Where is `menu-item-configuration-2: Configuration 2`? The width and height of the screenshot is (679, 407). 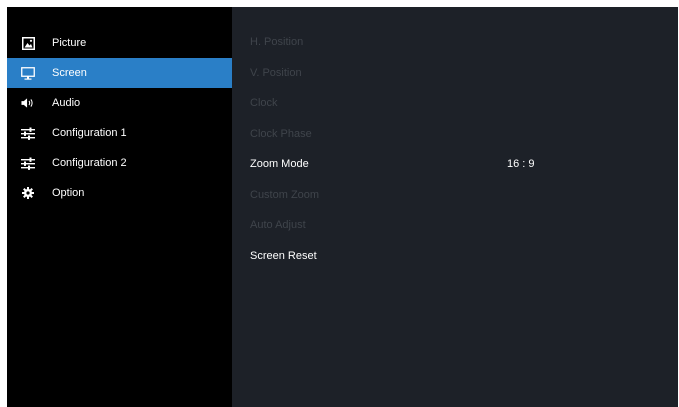
menu-item-configuration-2: Configuration 2 is located at coordinates (119, 163).